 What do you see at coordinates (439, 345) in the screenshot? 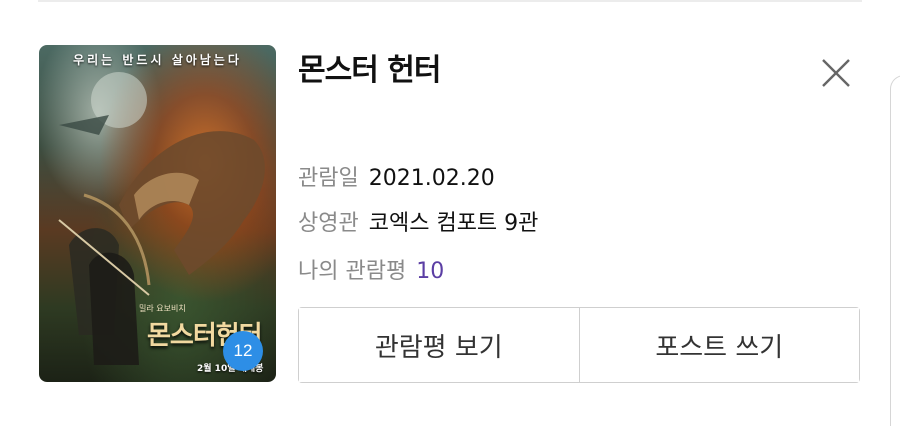
I see `view-review-button: 관람평 보기` at bounding box center [439, 345].